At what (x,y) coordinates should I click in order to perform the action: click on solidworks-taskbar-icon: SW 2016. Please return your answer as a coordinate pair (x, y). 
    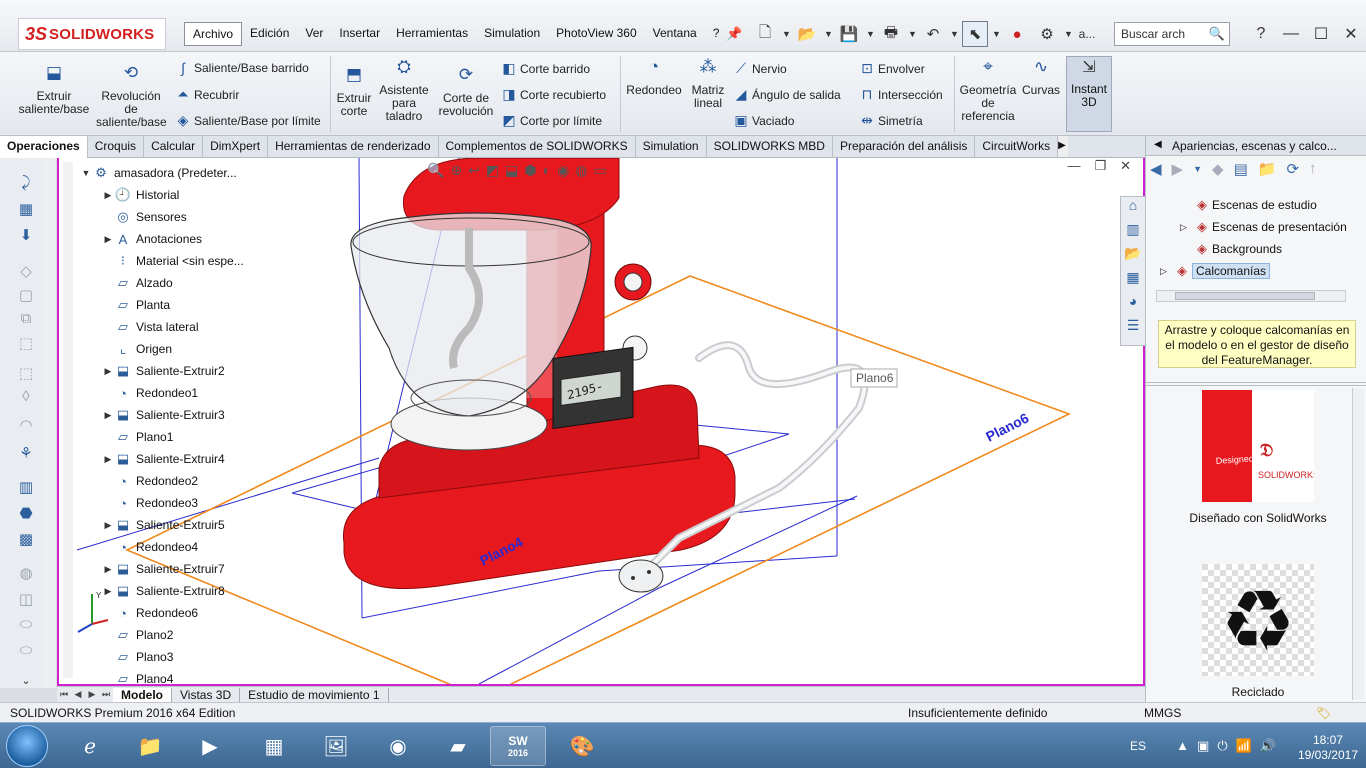
    Looking at the image, I should click on (518, 746).